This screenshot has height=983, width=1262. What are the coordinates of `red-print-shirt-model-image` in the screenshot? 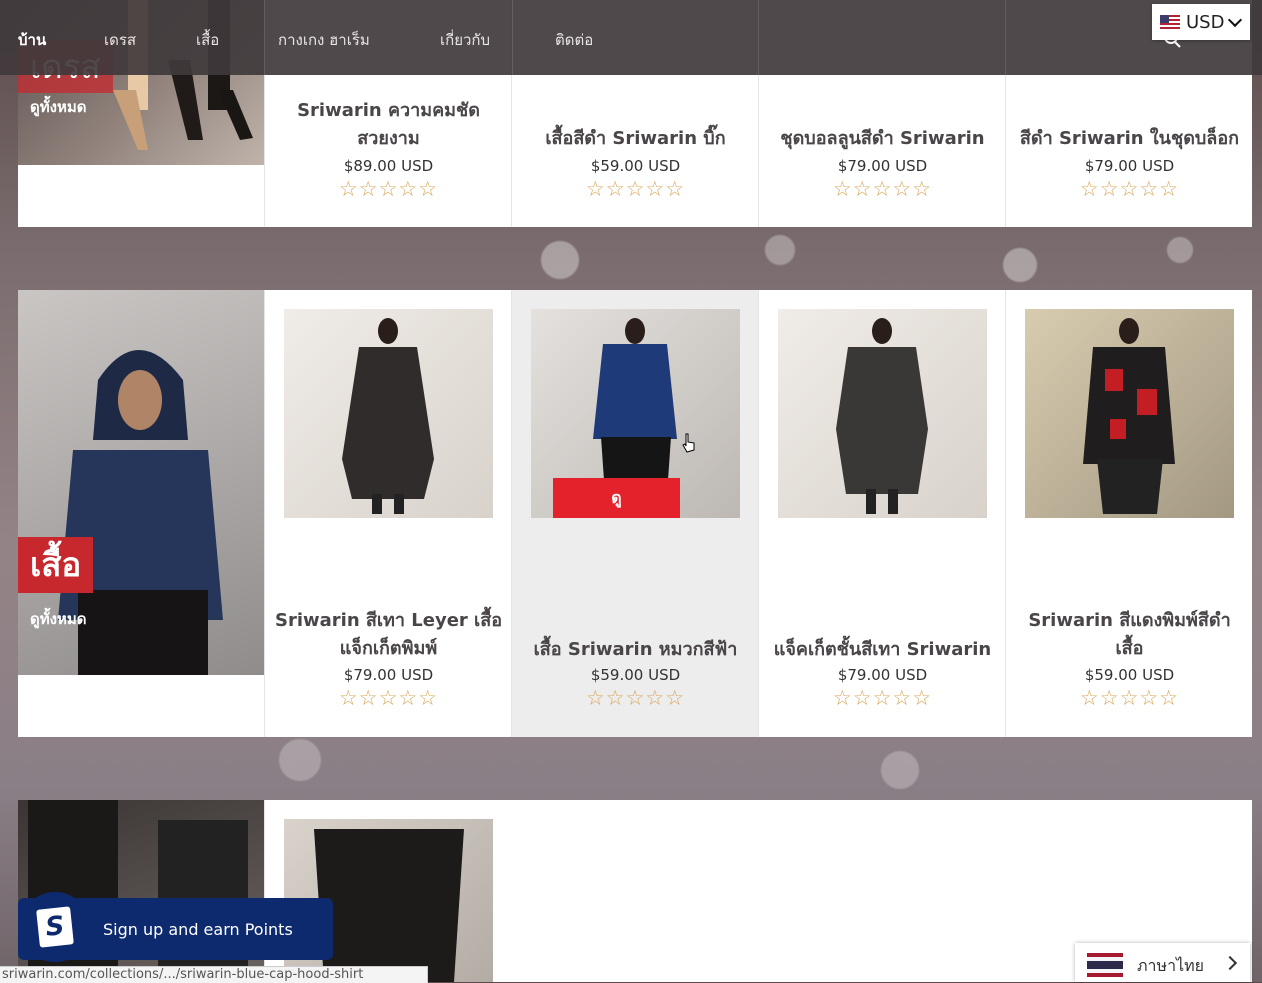 It's located at (1129, 416).